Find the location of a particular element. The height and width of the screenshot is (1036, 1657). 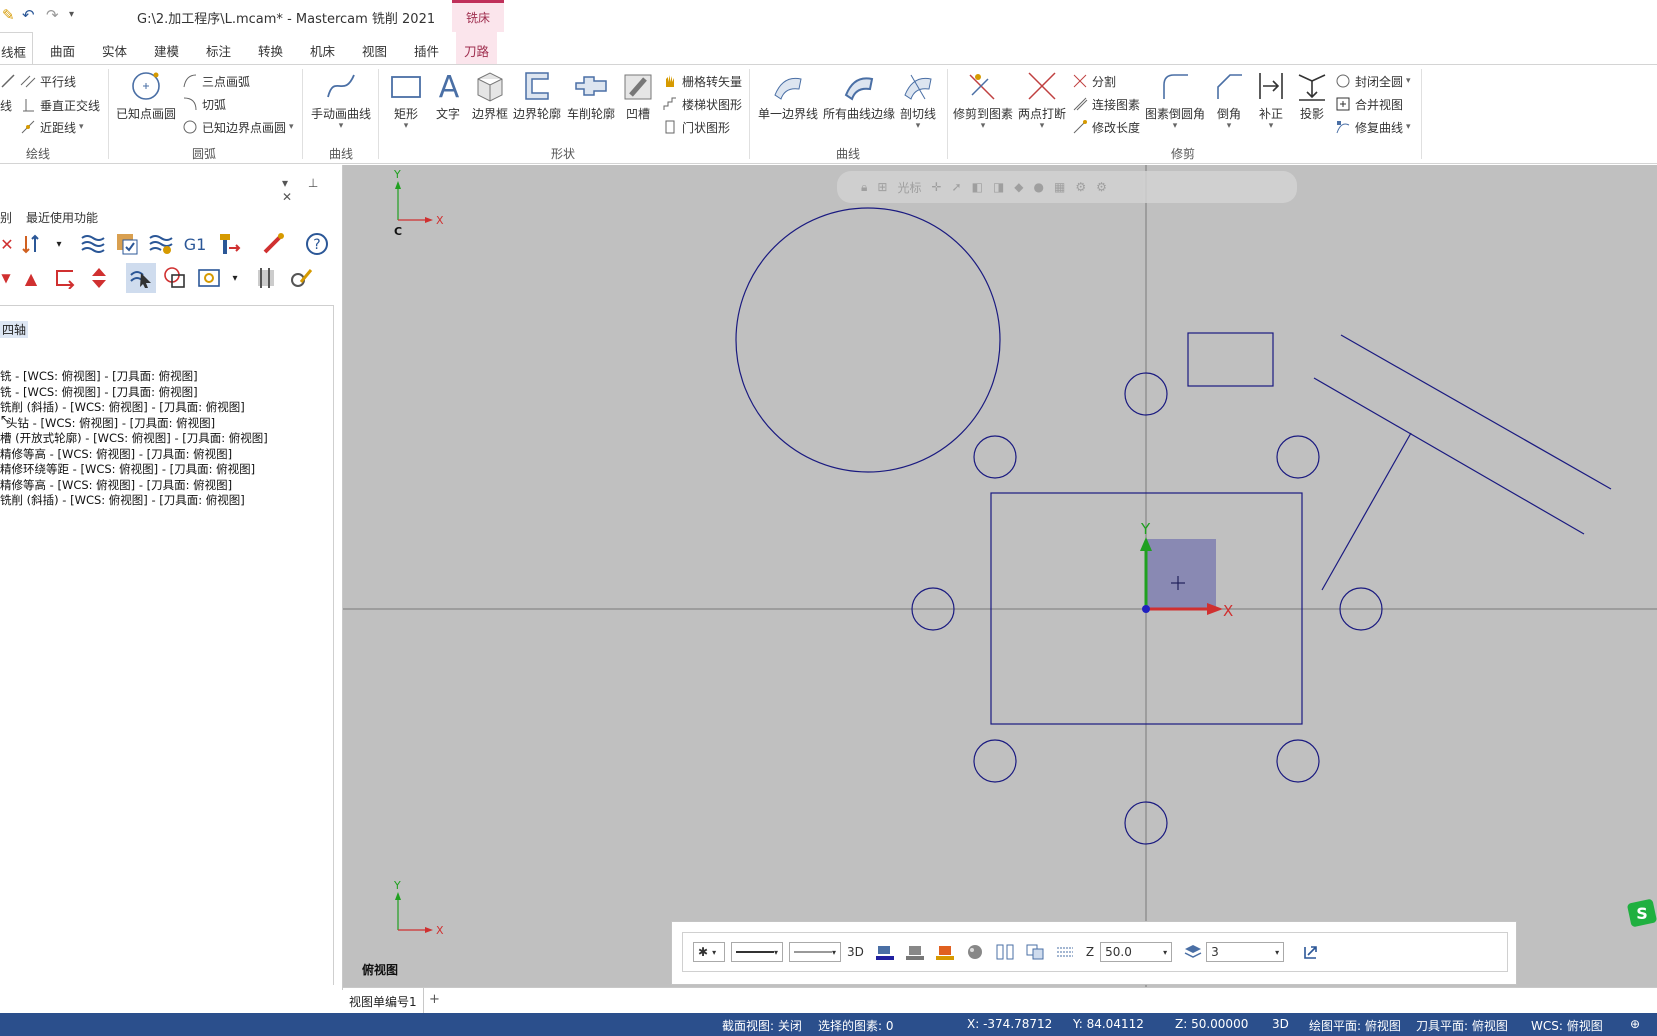

modify-length-button: 修改长度 is located at coordinates (1106, 127).